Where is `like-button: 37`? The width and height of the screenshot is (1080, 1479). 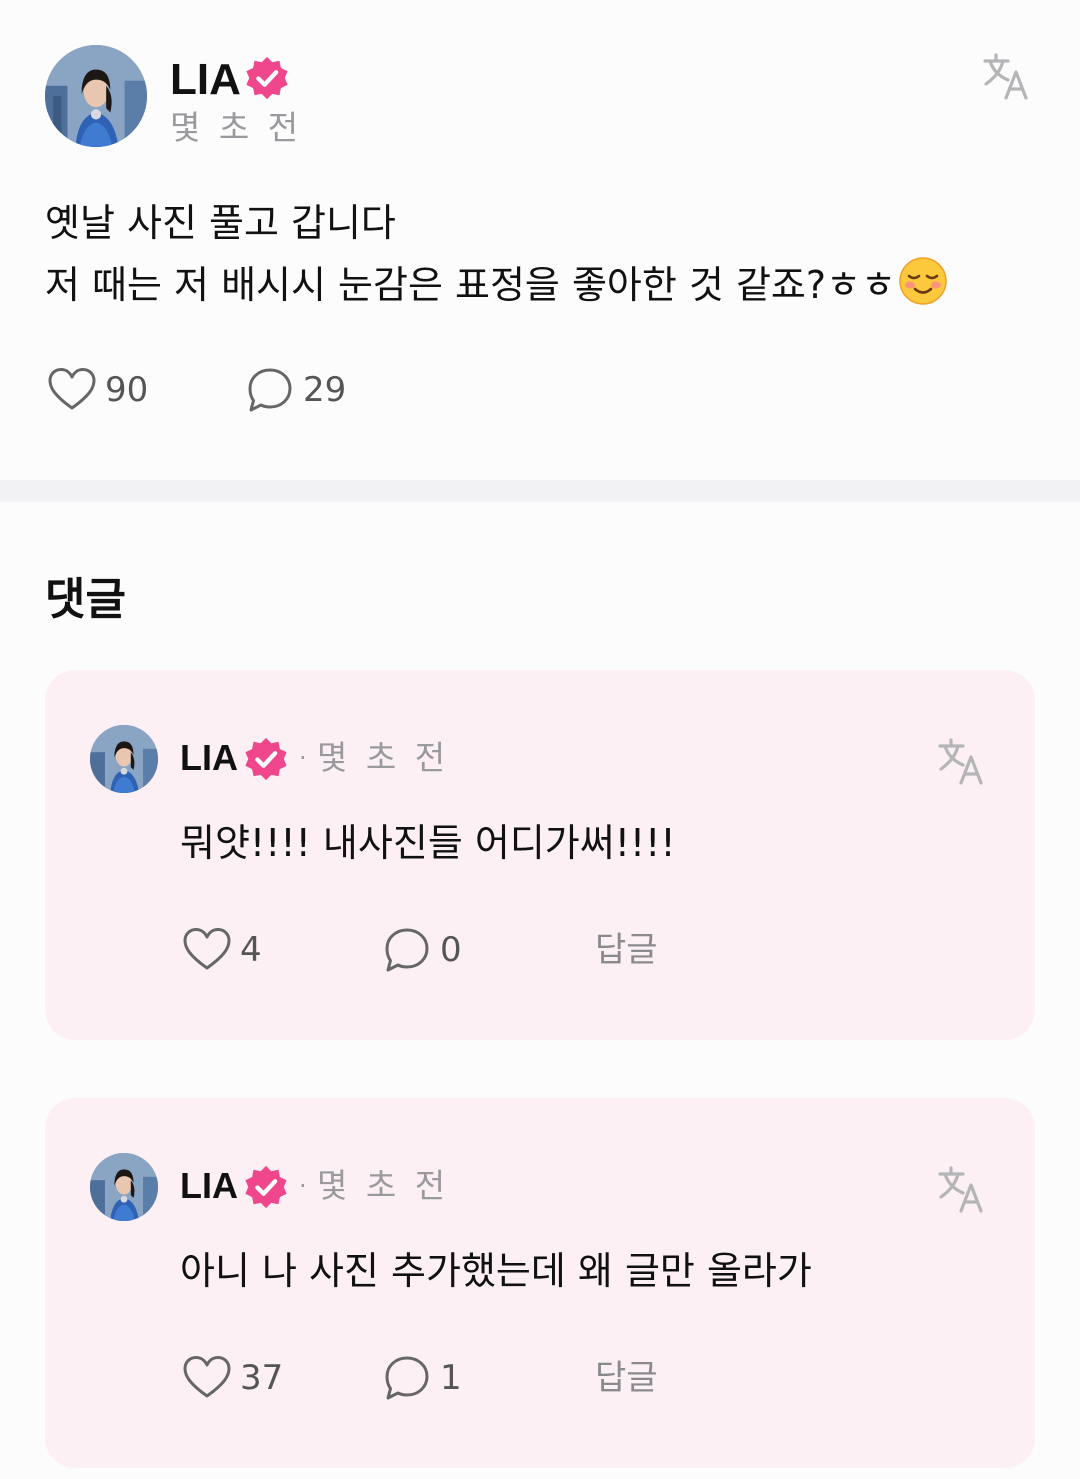 like-button: 37 is located at coordinates (232, 1378).